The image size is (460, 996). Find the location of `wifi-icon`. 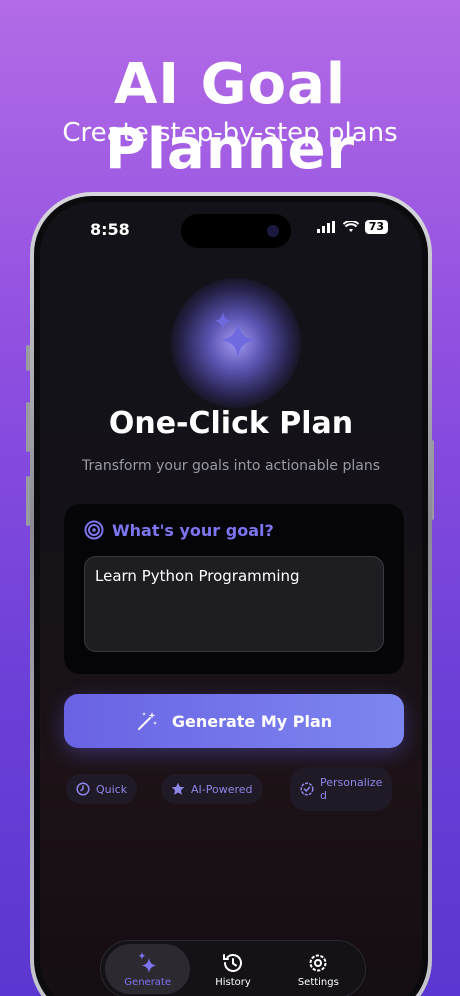

wifi-icon is located at coordinates (350, 226).